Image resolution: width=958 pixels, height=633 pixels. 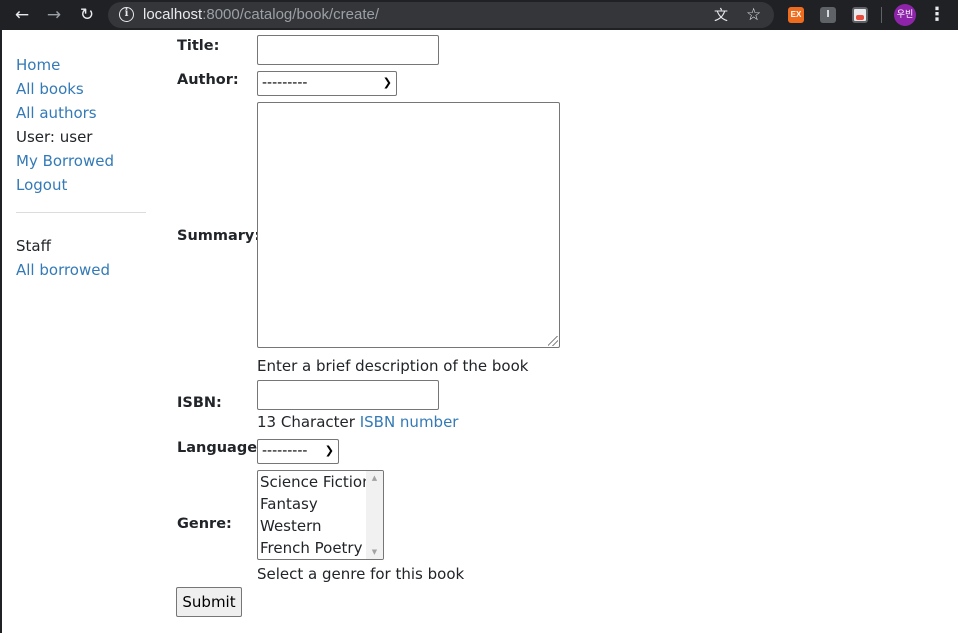 I want to click on isbn-help-prefix: 13 Character, so click(x=306, y=422).